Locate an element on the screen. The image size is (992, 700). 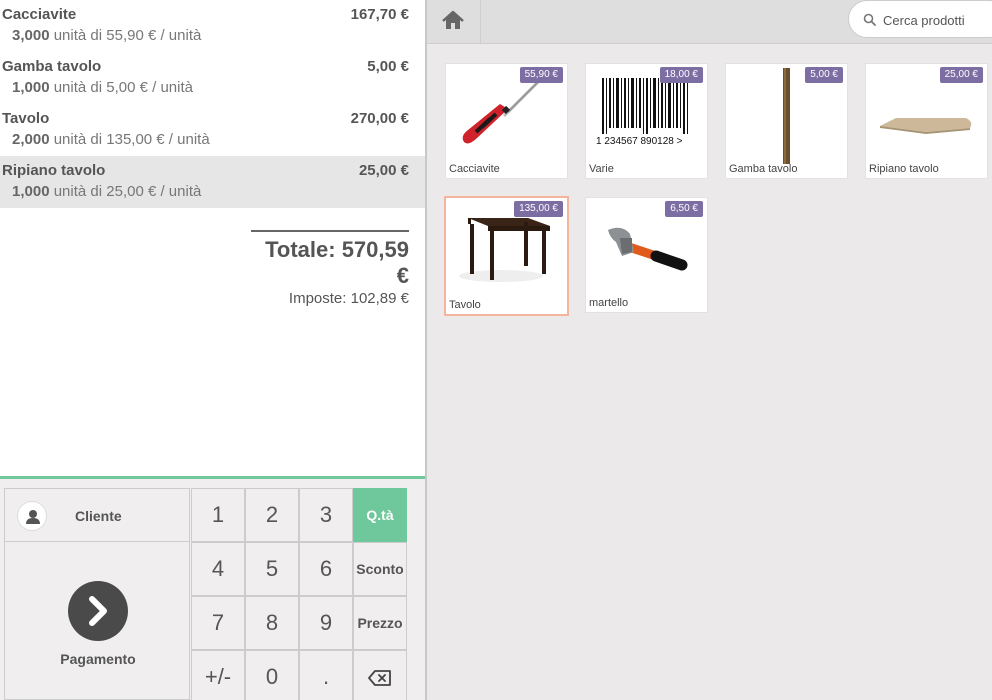
order-line-price: 270,00 € is located at coordinates (379, 118).